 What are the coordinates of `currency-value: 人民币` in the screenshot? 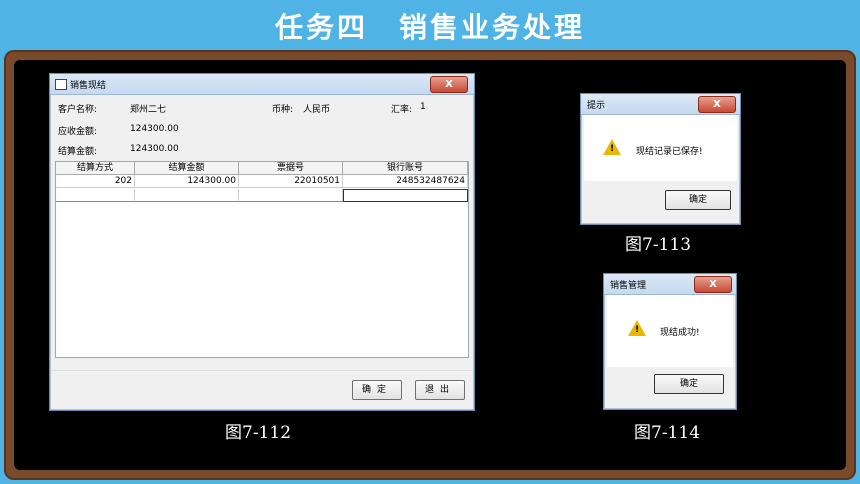 It's located at (317, 110).